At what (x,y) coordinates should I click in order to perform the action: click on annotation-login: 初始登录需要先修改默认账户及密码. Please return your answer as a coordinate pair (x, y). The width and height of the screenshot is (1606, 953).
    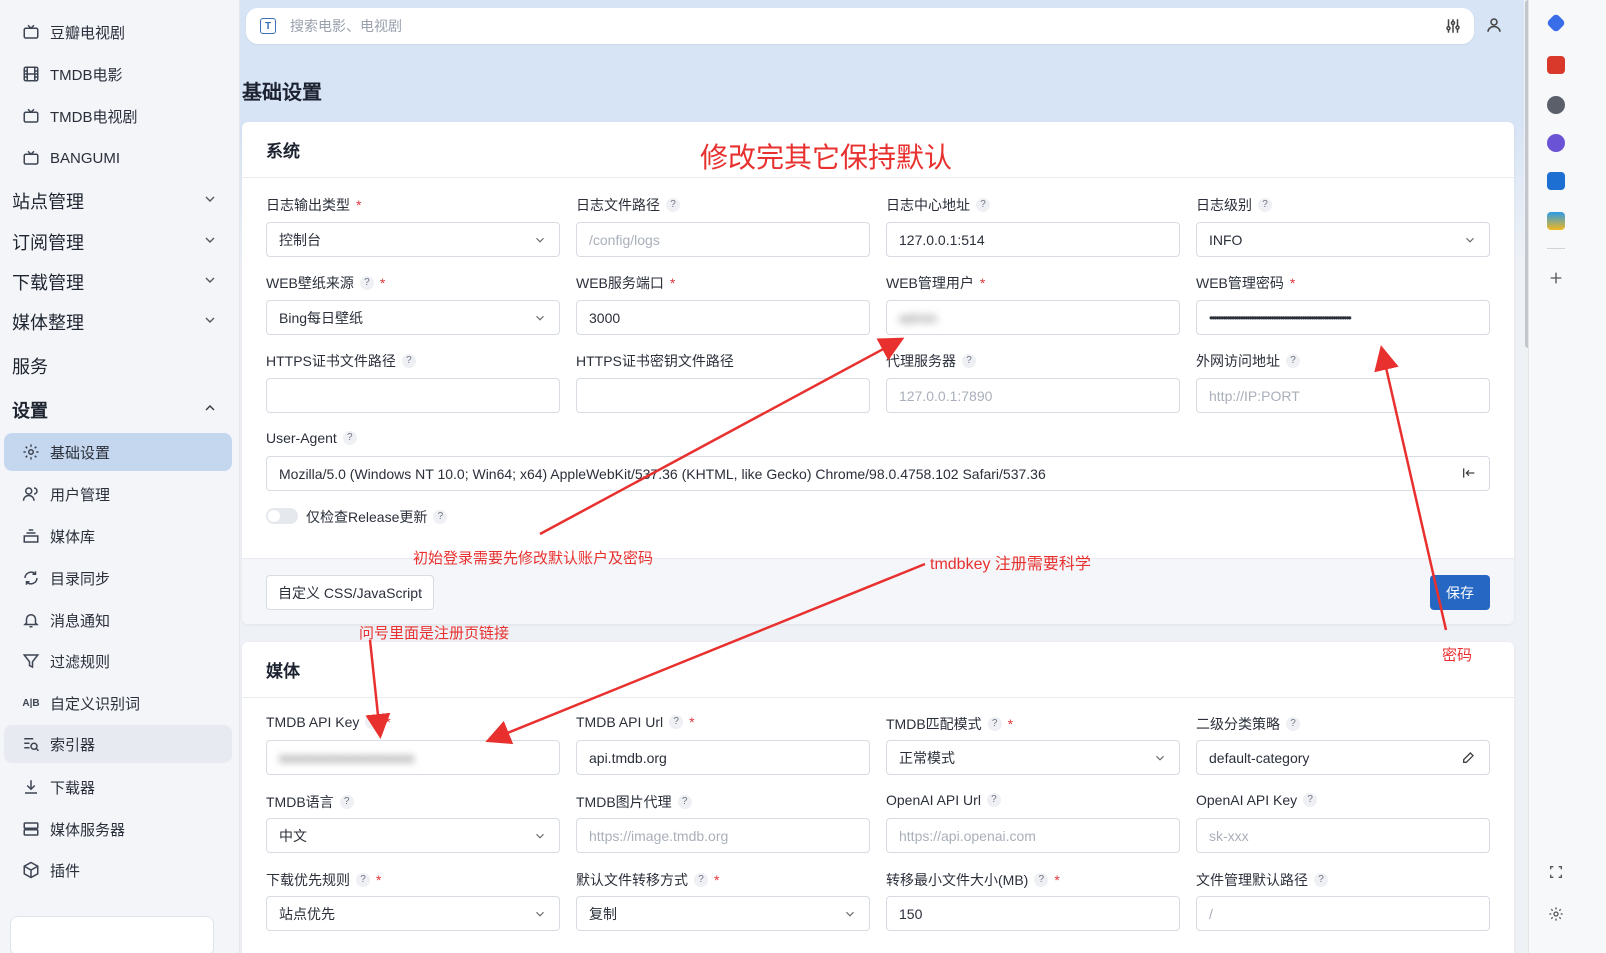
    Looking at the image, I should click on (533, 558).